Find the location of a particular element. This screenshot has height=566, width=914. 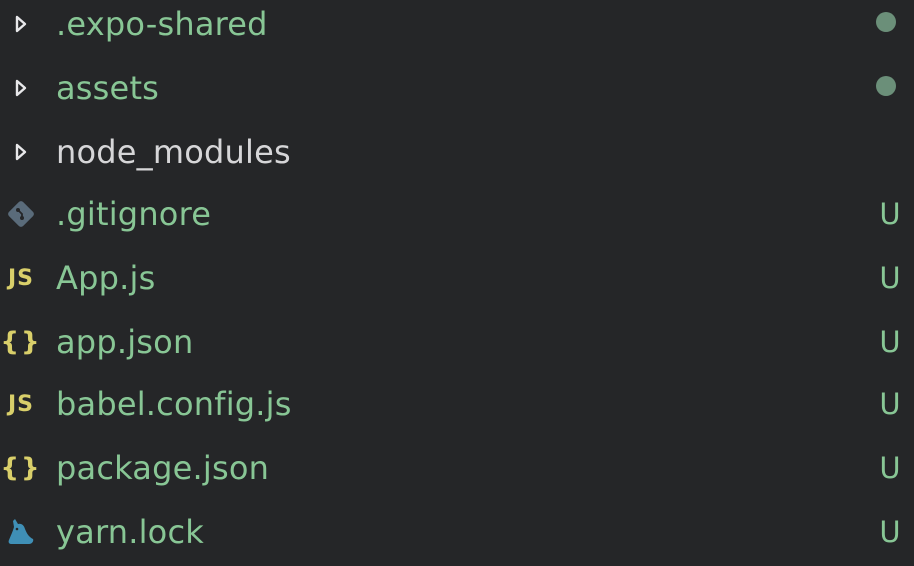

tree-item-node-modules: node_modules is located at coordinates (457, 152).